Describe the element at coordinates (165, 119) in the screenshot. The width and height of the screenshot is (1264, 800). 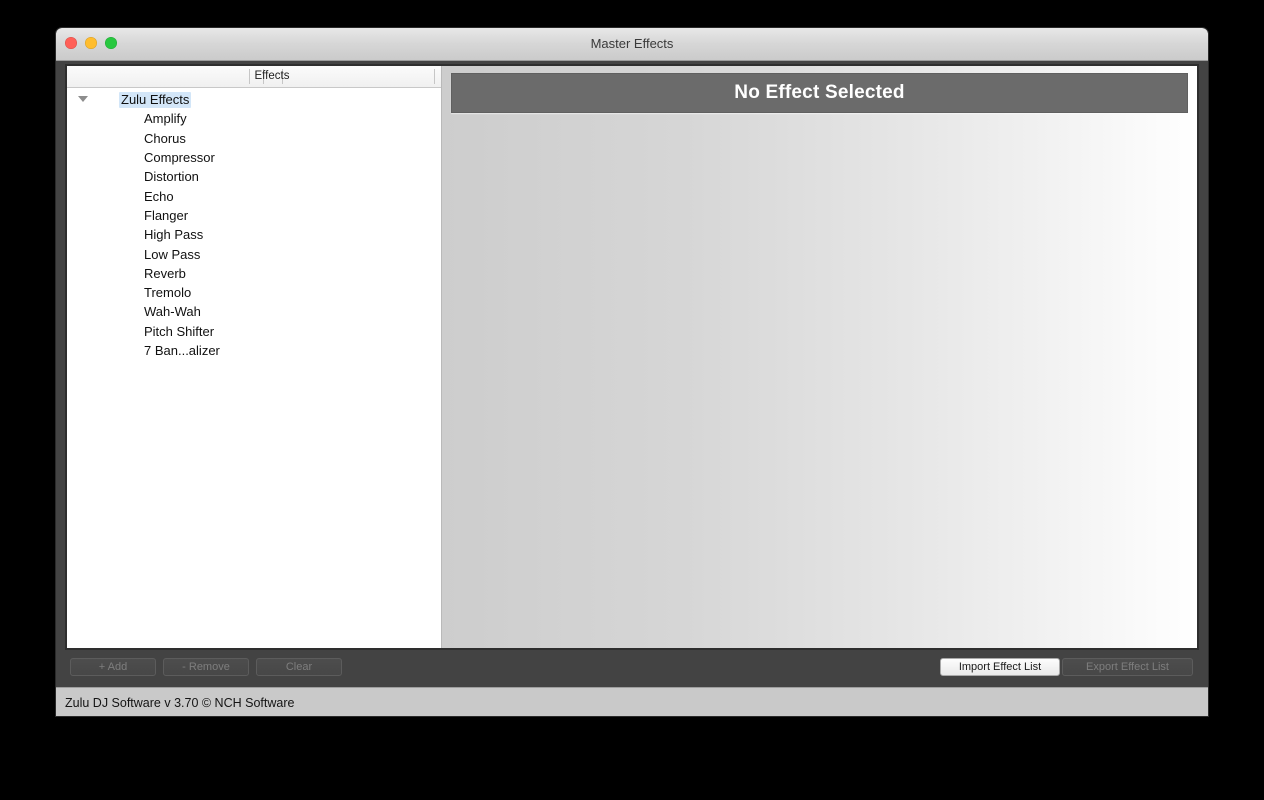
I see `tree-item-label: Amplify` at that location.